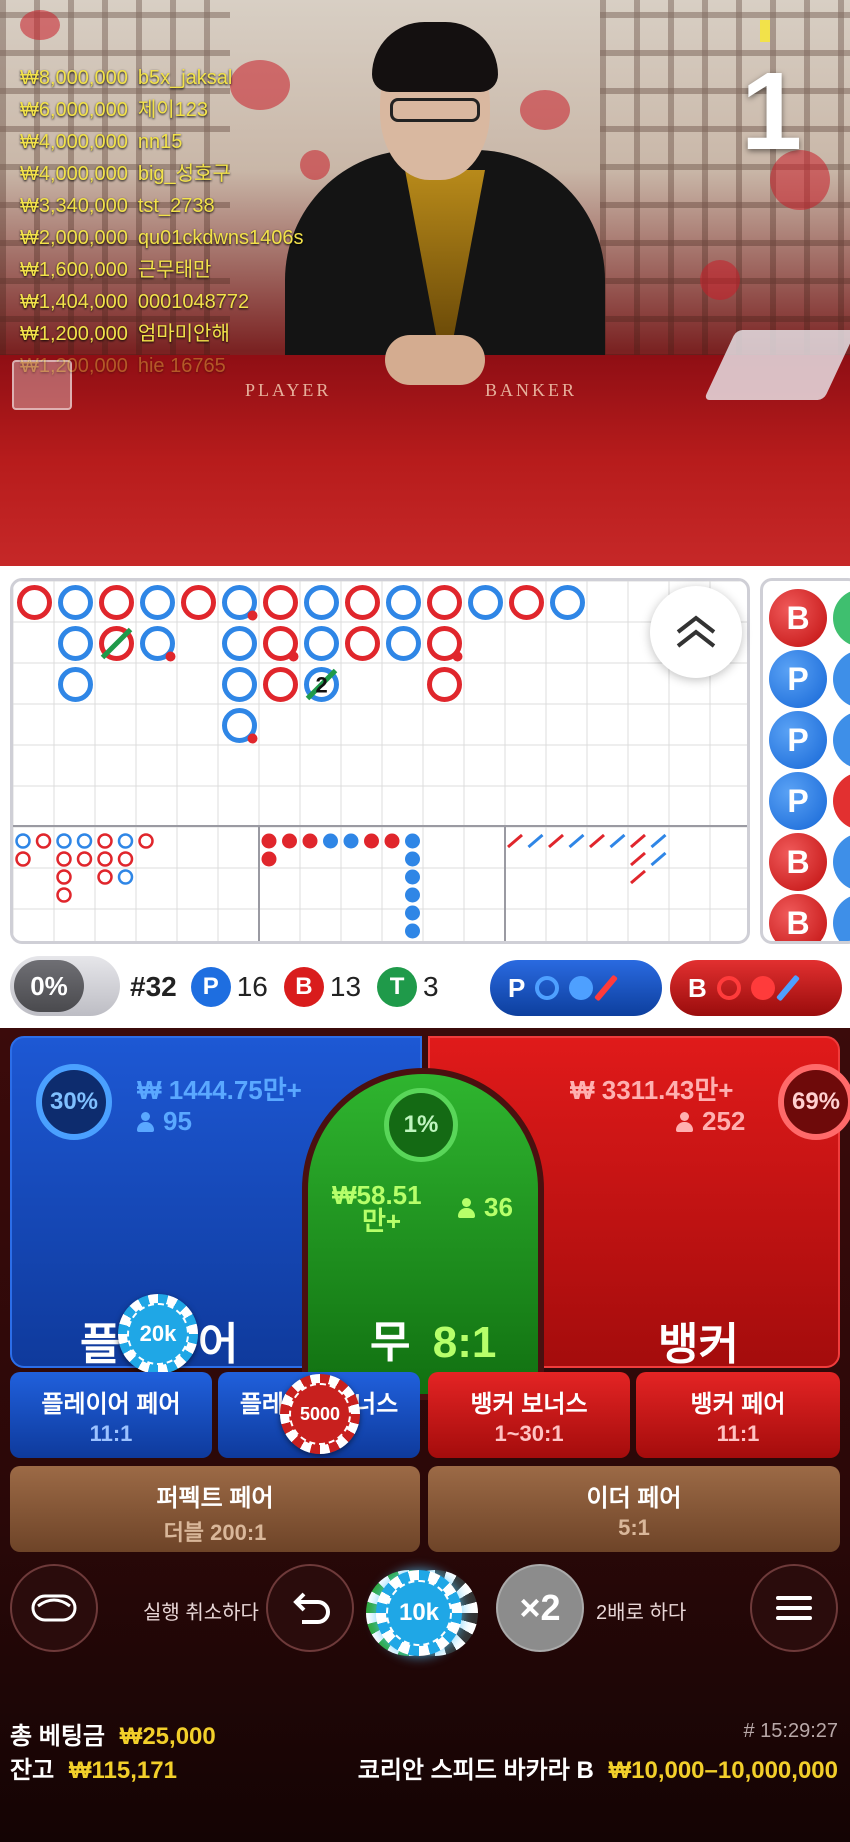 Image resolution: width=850 pixels, height=1842 pixels. Describe the element at coordinates (433, 1338) in the screenshot. I see `tie-label: 무 8:1` at that location.